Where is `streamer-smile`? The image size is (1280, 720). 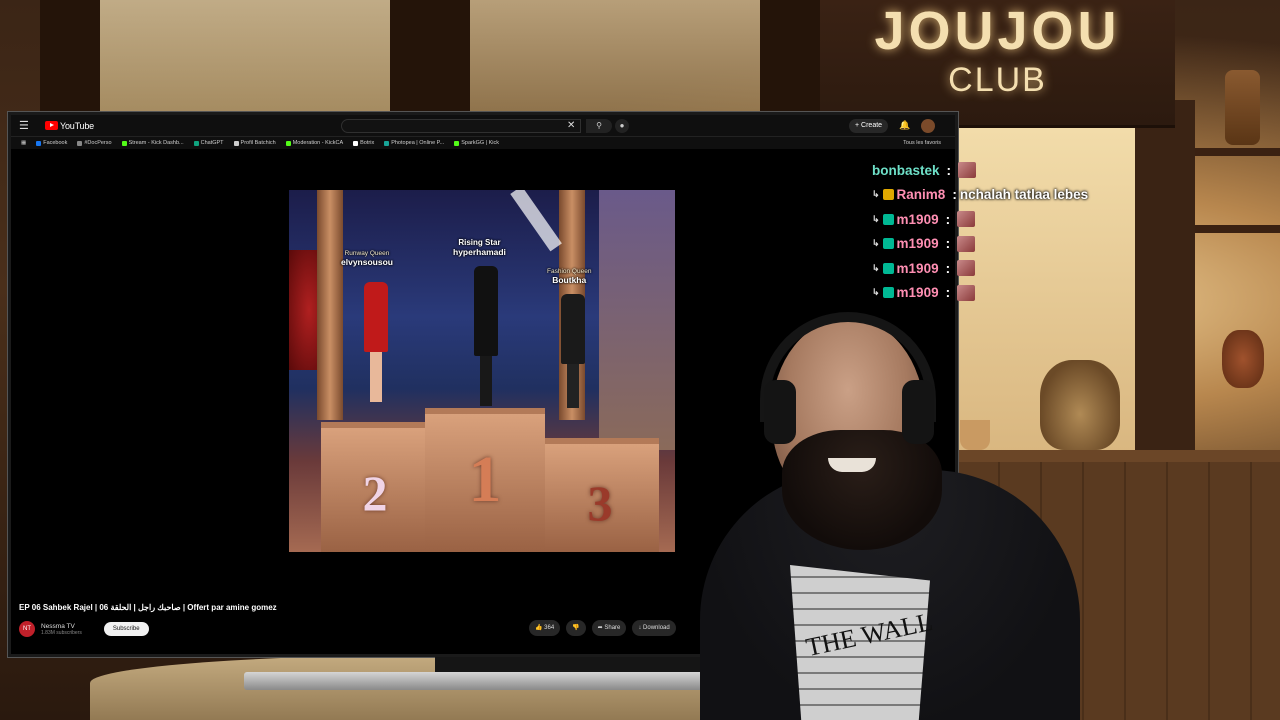 streamer-smile is located at coordinates (852, 465).